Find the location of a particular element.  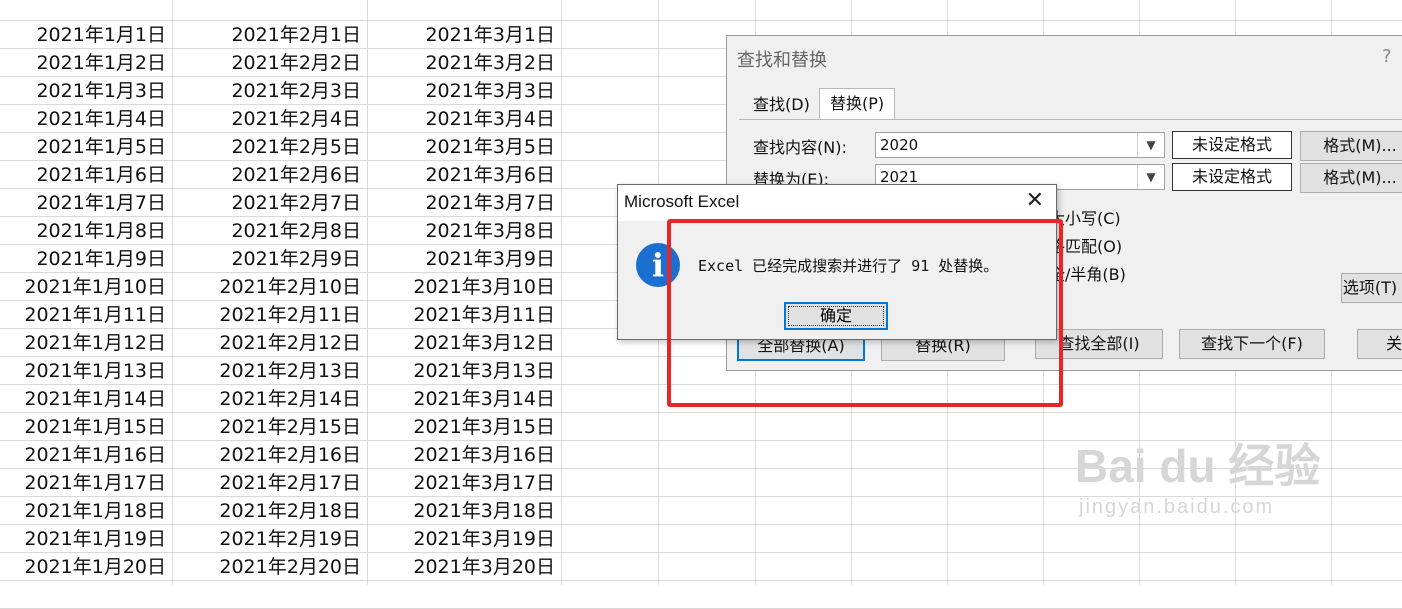

cell-date: 2021年1月2日 is located at coordinates (86, 63).